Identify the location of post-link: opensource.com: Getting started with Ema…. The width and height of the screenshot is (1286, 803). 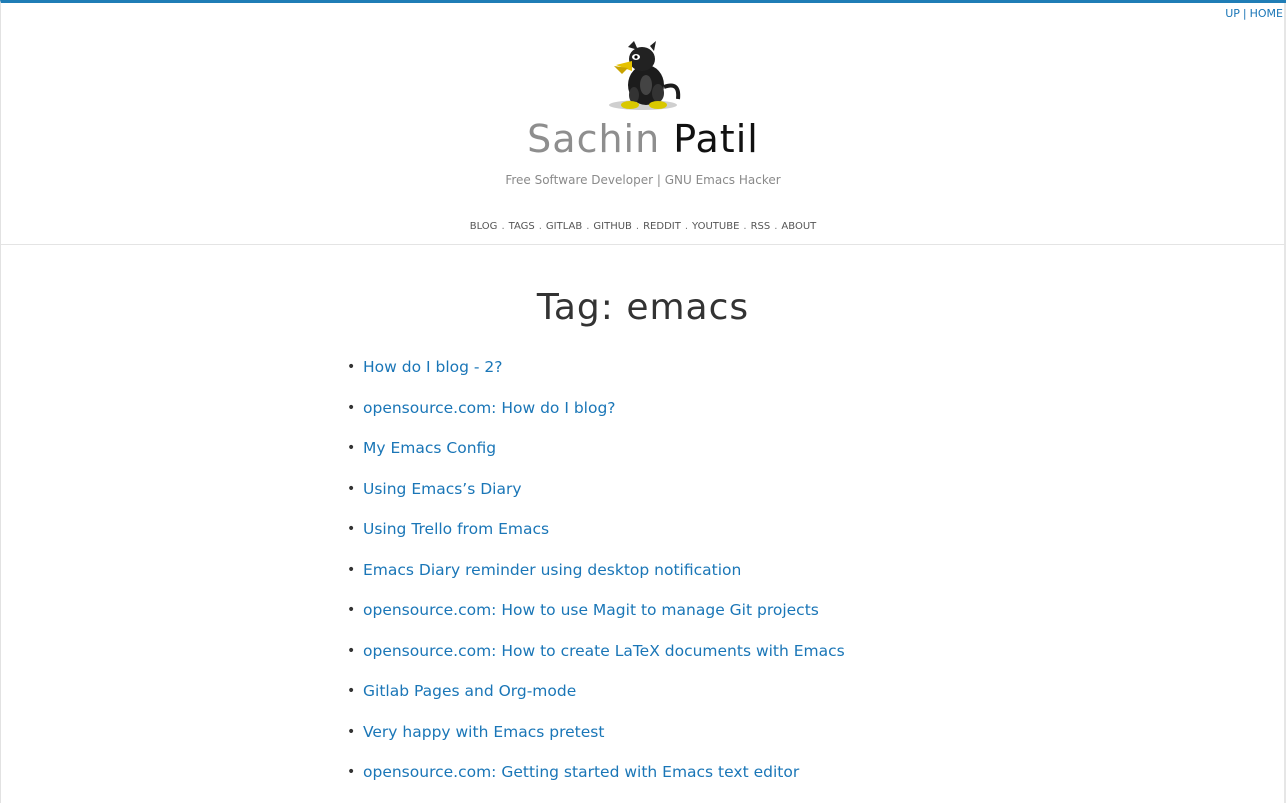
(581, 772).